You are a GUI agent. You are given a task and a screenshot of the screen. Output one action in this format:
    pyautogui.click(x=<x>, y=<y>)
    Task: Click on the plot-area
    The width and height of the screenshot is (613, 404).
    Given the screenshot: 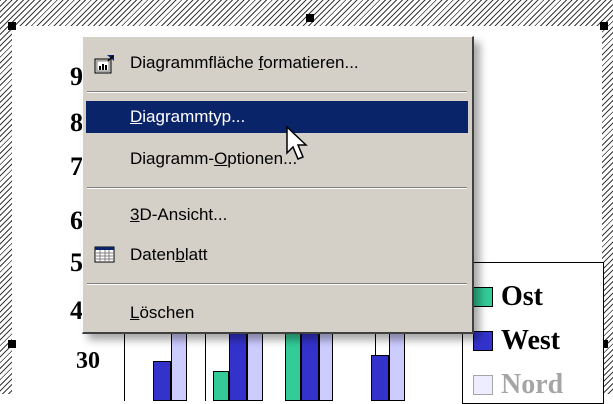 What is the action you would take?
    pyautogui.click(x=294, y=365)
    